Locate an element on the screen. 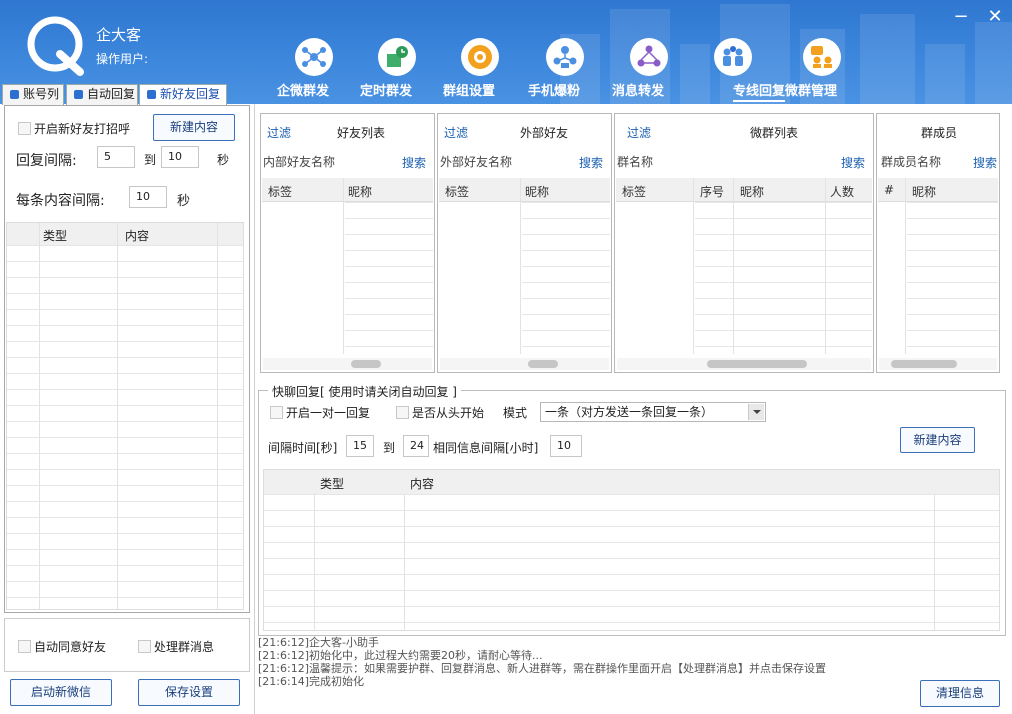 This screenshot has width=1012, height=714. nav-label: 手机爆粉 is located at coordinates (554, 91).